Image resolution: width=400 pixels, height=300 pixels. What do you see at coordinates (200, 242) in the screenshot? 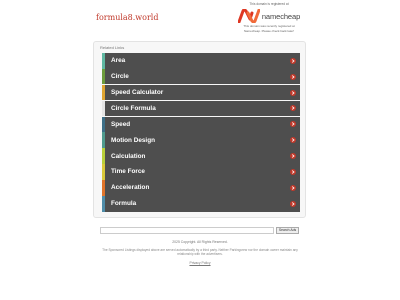
I see `copyright-text: 2025 Copyright. All Rights Reserved.` at bounding box center [200, 242].